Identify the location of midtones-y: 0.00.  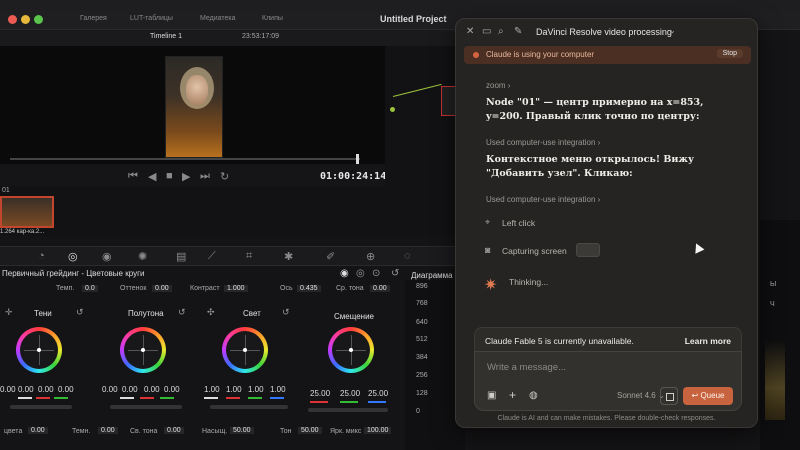
(110, 389).